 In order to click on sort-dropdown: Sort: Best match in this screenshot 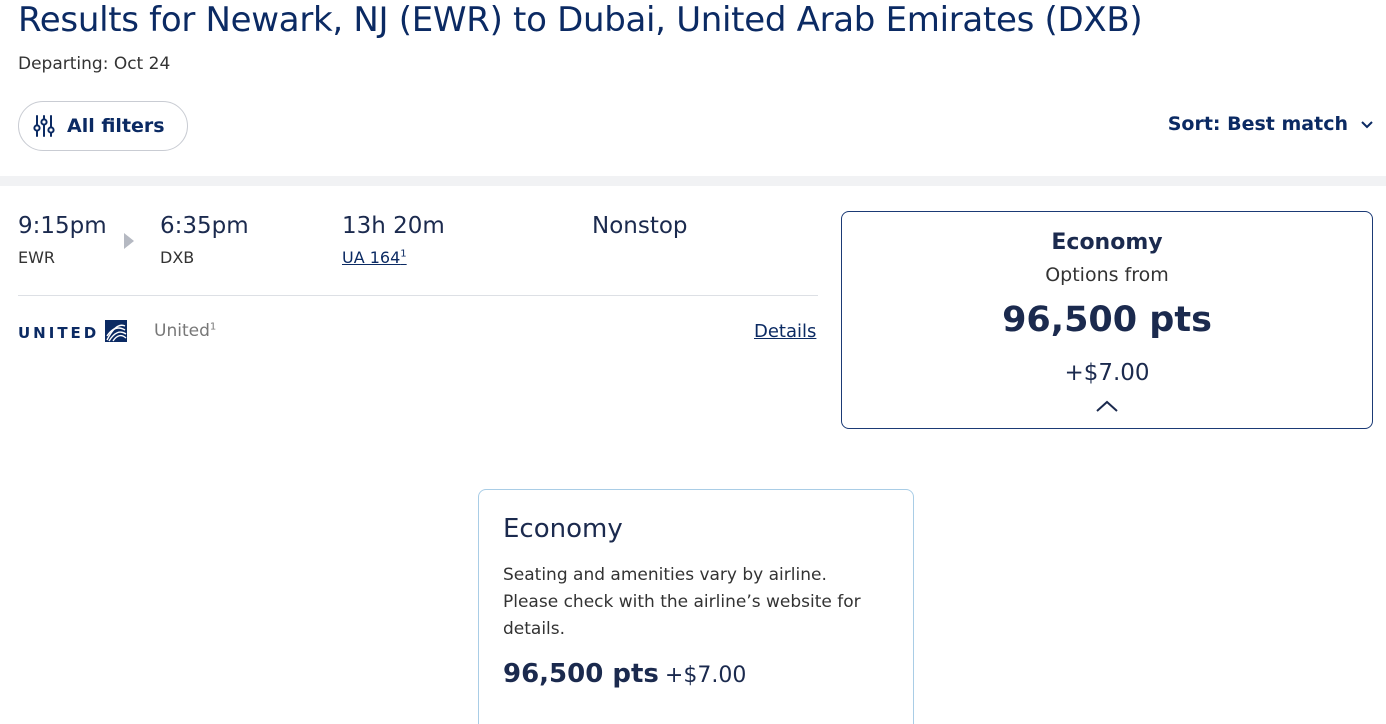, I will do `click(1271, 124)`.